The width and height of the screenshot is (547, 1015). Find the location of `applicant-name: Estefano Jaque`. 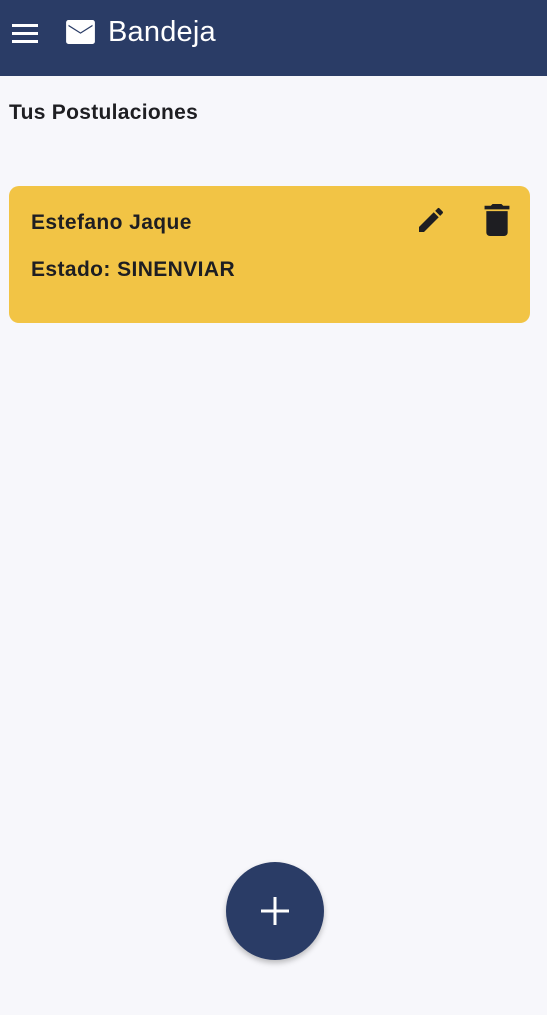

applicant-name: Estefano Jaque is located at coordinates (111, 222).